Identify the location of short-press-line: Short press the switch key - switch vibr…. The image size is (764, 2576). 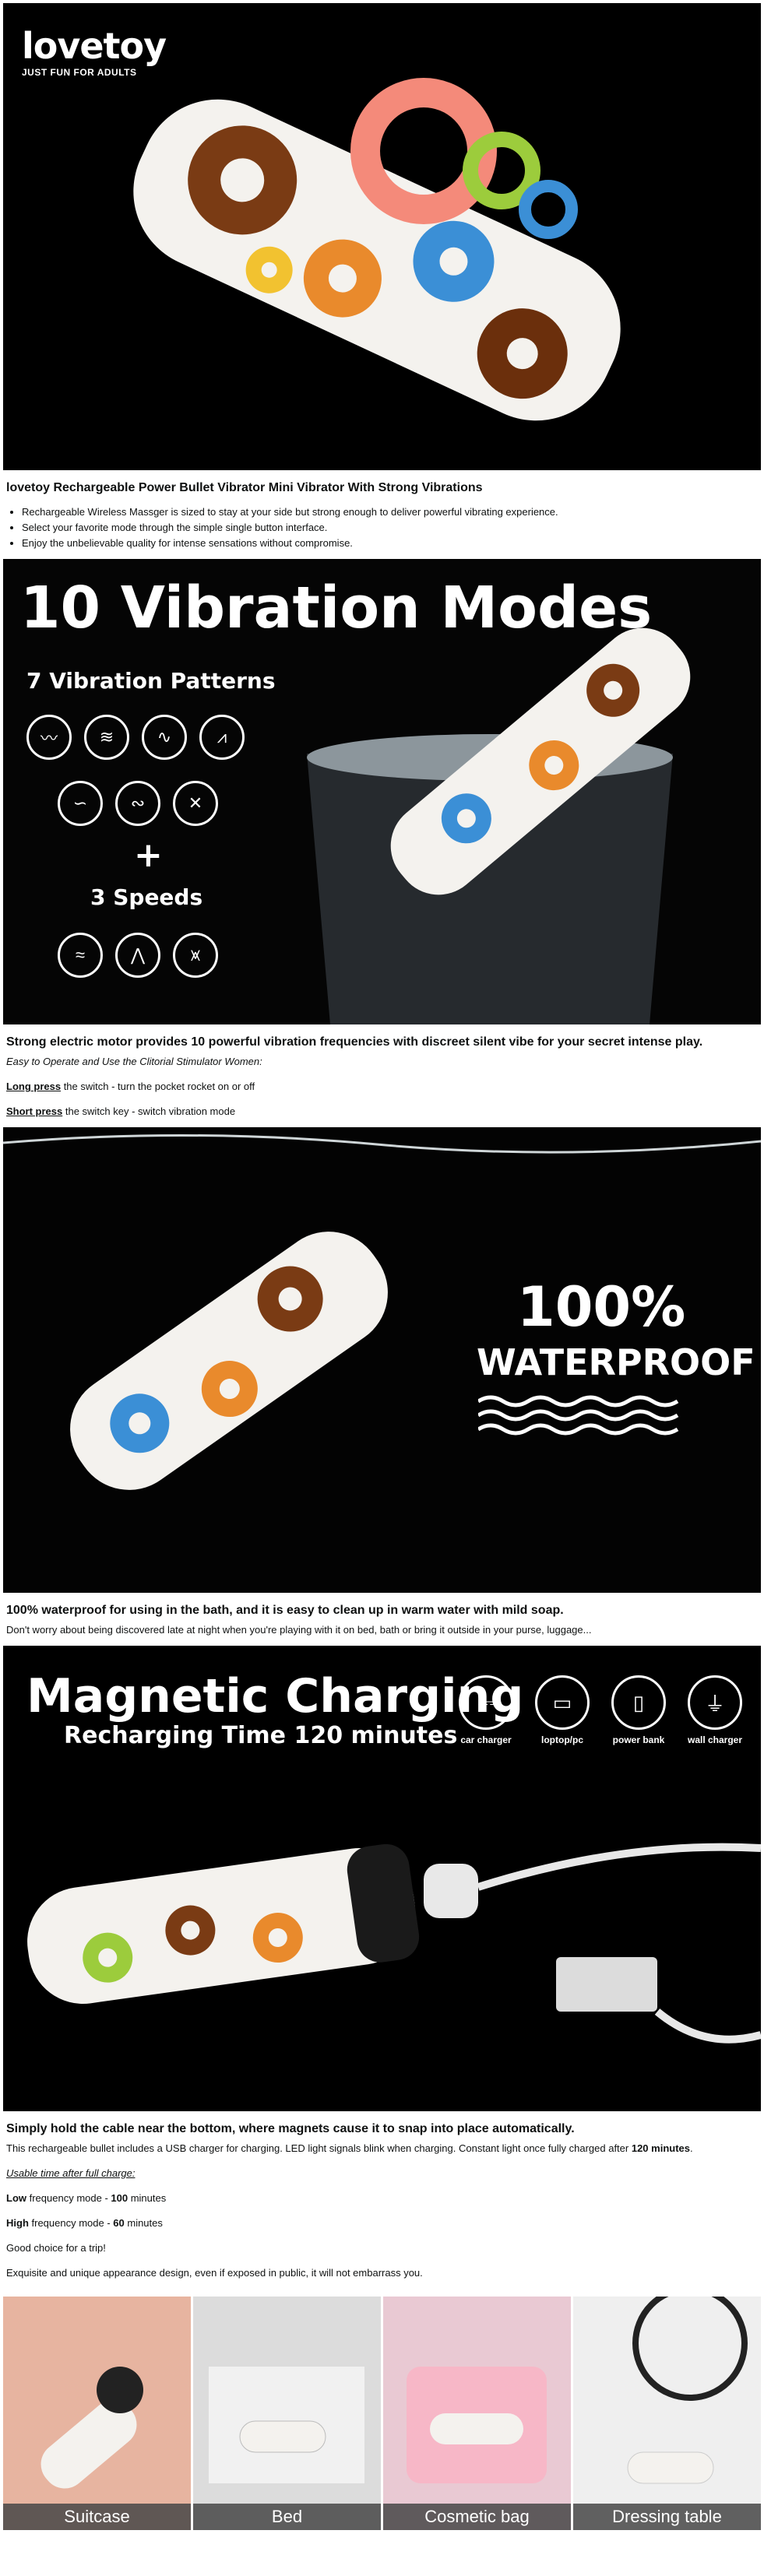
(382, 1111).